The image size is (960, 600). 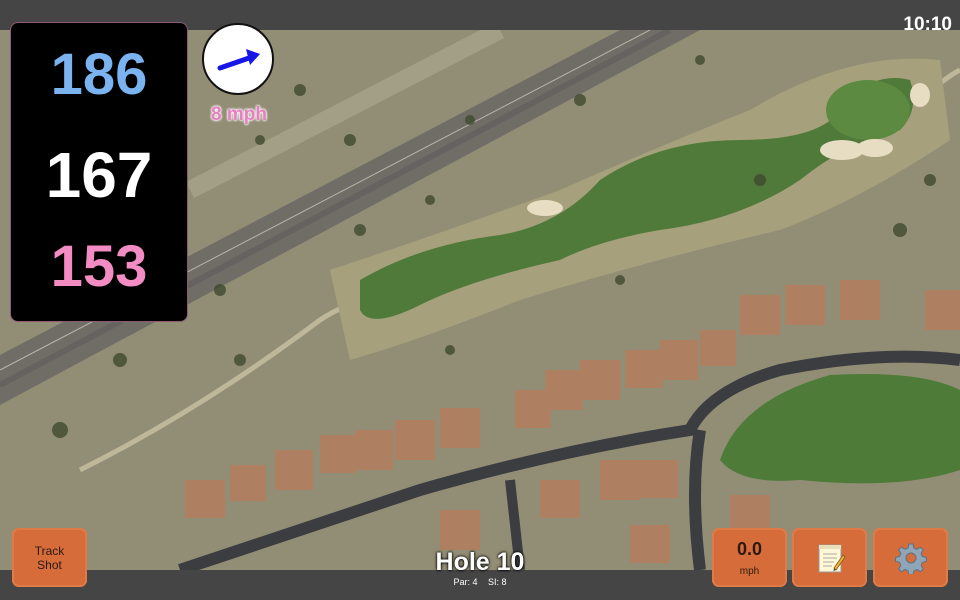 I want to click on status-time: 10:10, so click(x=927, y=24).